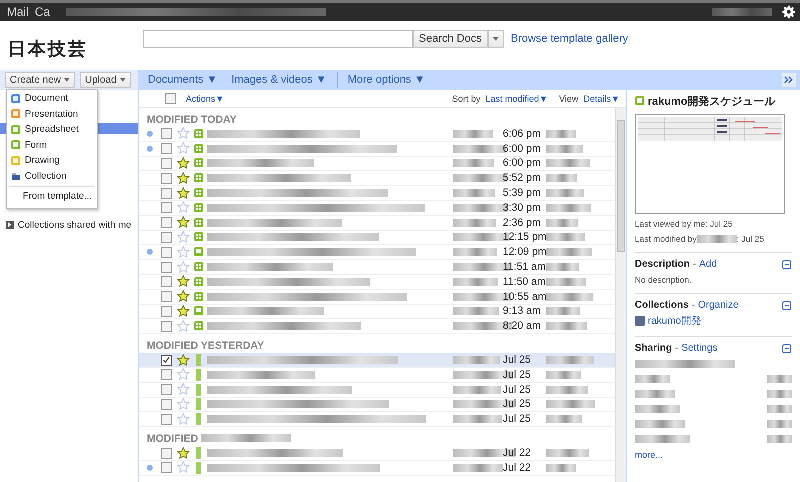 This screenshot has height=482, width=800. What do you see at coordinates (205, 99) in the screenshot?
I see `actions-menu: Actions▼` at bounding box center [205, 99].